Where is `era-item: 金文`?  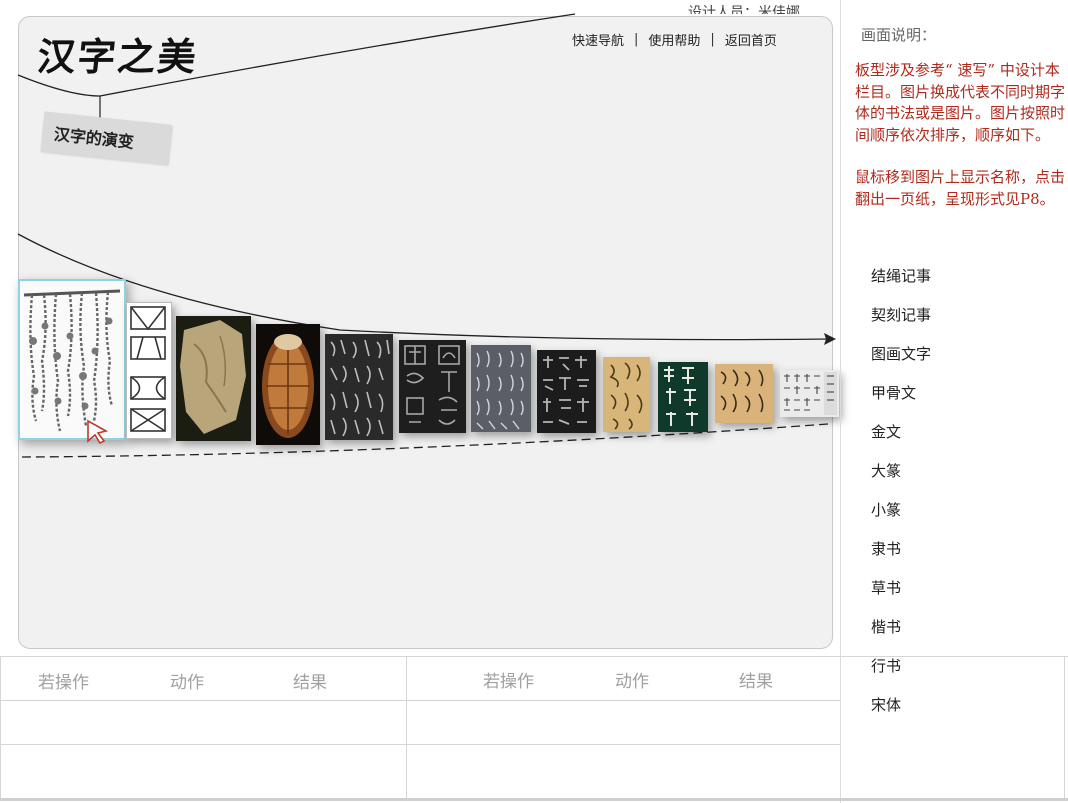 era-item: 金文 is located at coordinates (886, 432).